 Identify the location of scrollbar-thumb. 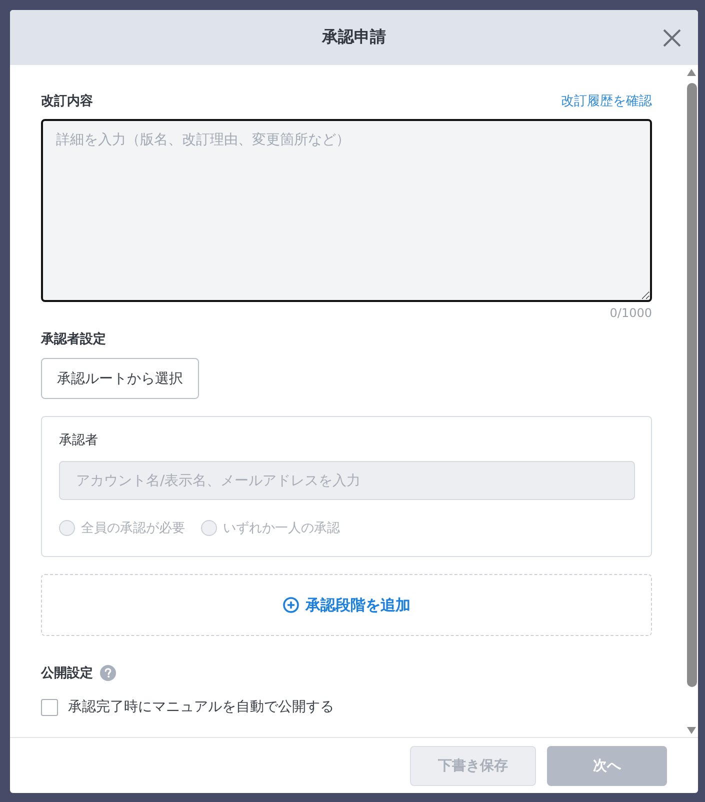
(691, 385).